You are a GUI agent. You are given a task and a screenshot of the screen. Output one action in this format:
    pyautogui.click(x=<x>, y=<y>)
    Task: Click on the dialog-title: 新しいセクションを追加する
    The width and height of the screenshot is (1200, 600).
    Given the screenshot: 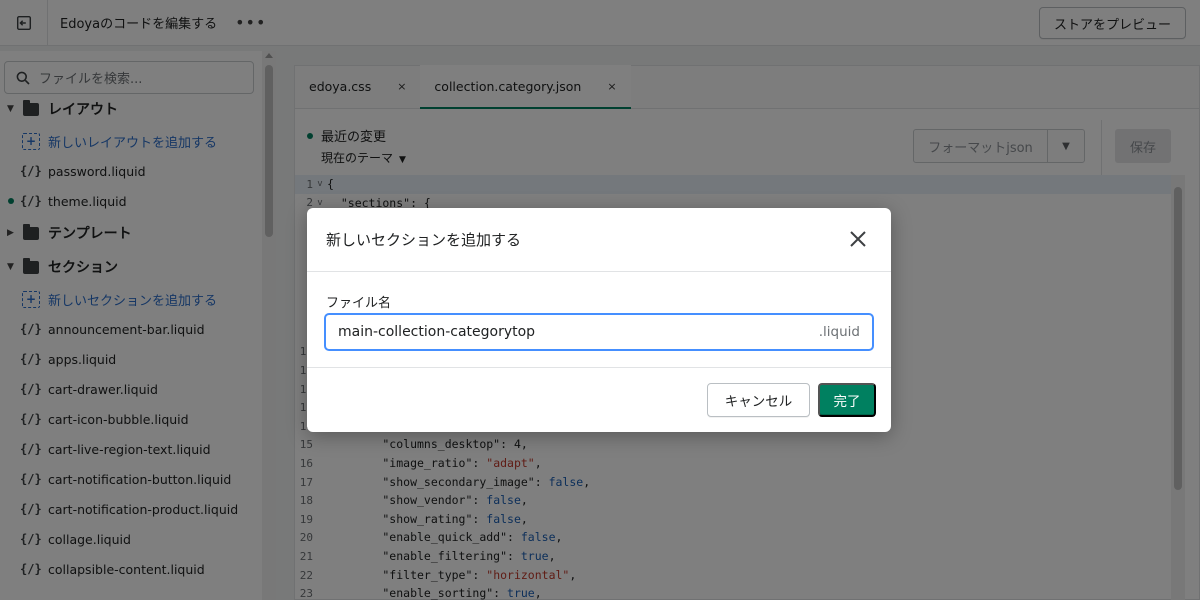 What is the action you would take?
    pyautogui.click(x=424, y=240)
    